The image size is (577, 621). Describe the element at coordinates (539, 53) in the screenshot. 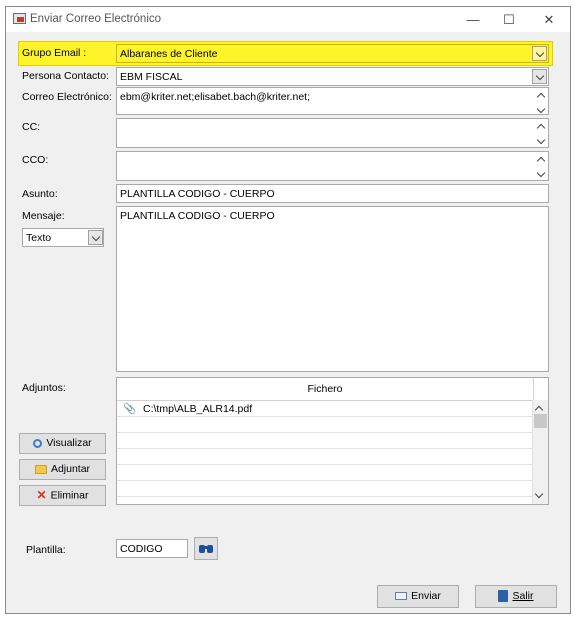

I see `grupo-email-dropdown-icon` at that location.